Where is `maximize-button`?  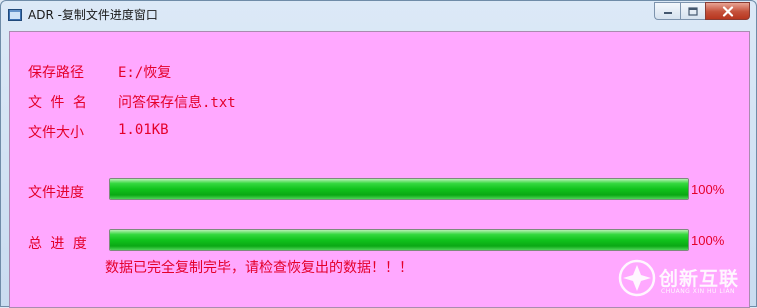
maximize-button is located at coordinates (692, 11).